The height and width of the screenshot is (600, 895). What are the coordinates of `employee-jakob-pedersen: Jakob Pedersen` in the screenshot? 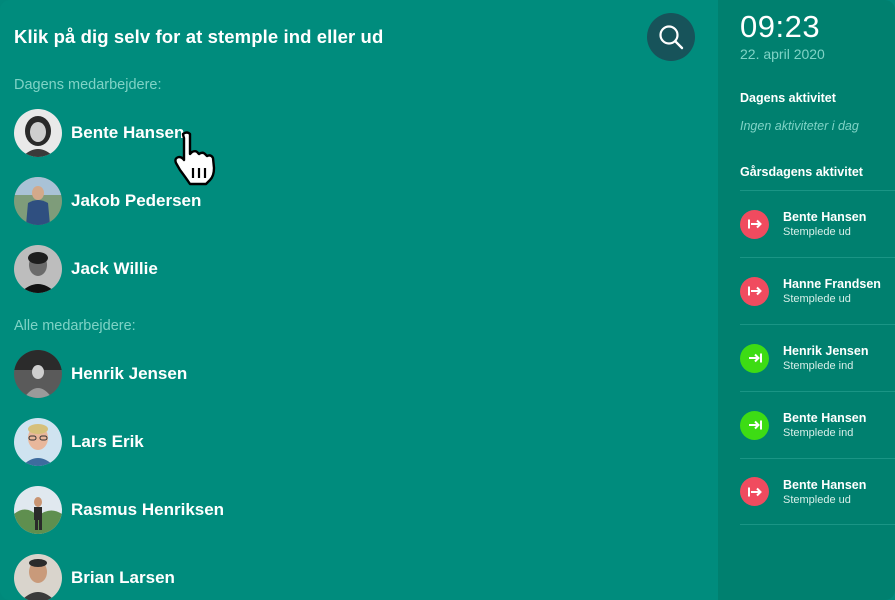 It's located at (107, 201).